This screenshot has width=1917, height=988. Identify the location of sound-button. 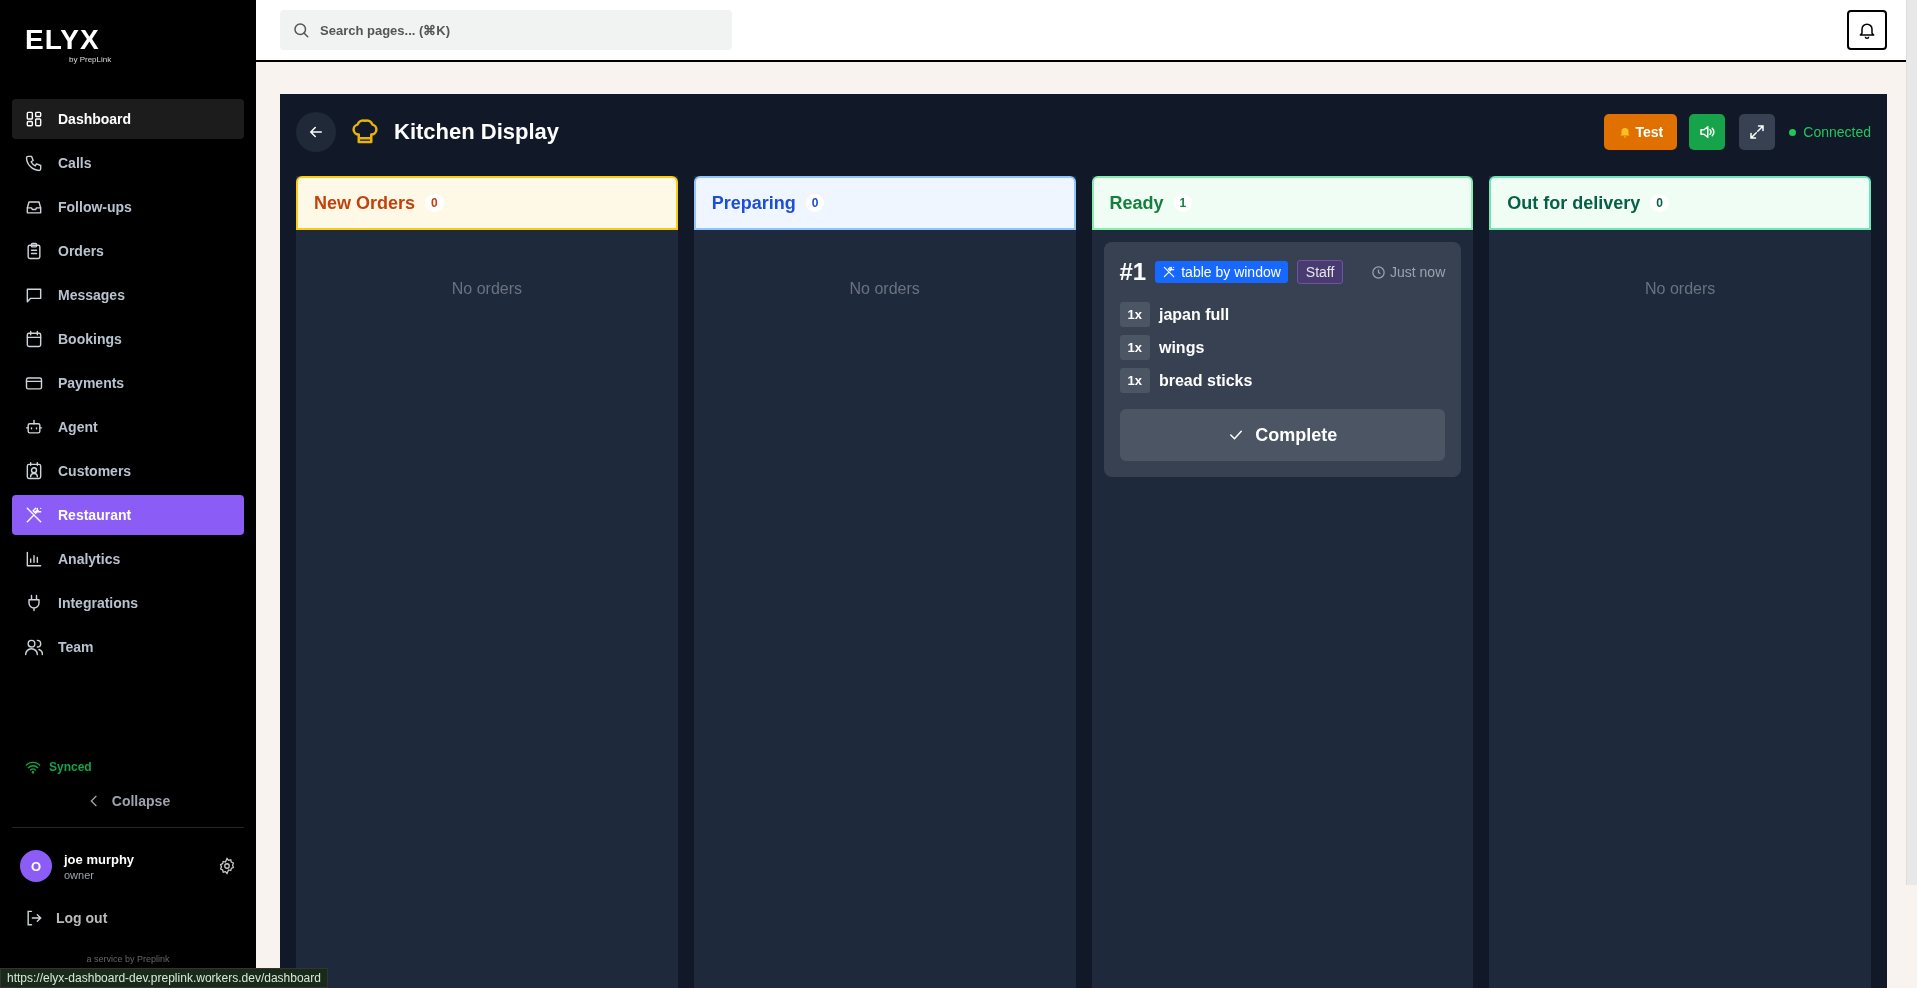
(1707, 132).